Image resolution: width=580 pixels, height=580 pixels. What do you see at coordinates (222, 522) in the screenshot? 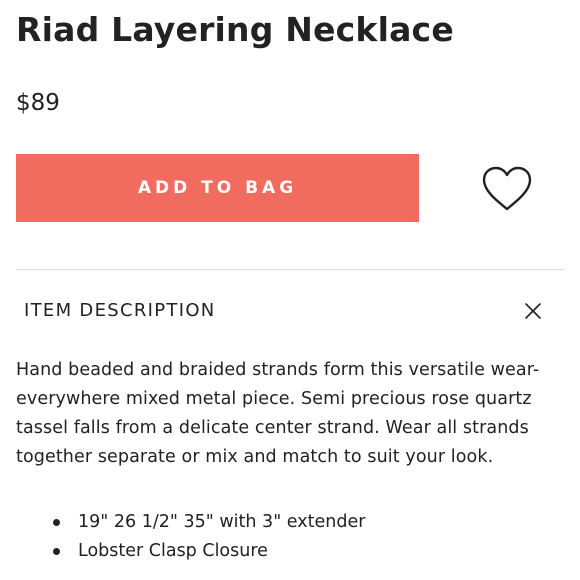
I see `list-item-text: 19" 26 1/2" 35" with 3" extender` at bounding box center [222, 522].